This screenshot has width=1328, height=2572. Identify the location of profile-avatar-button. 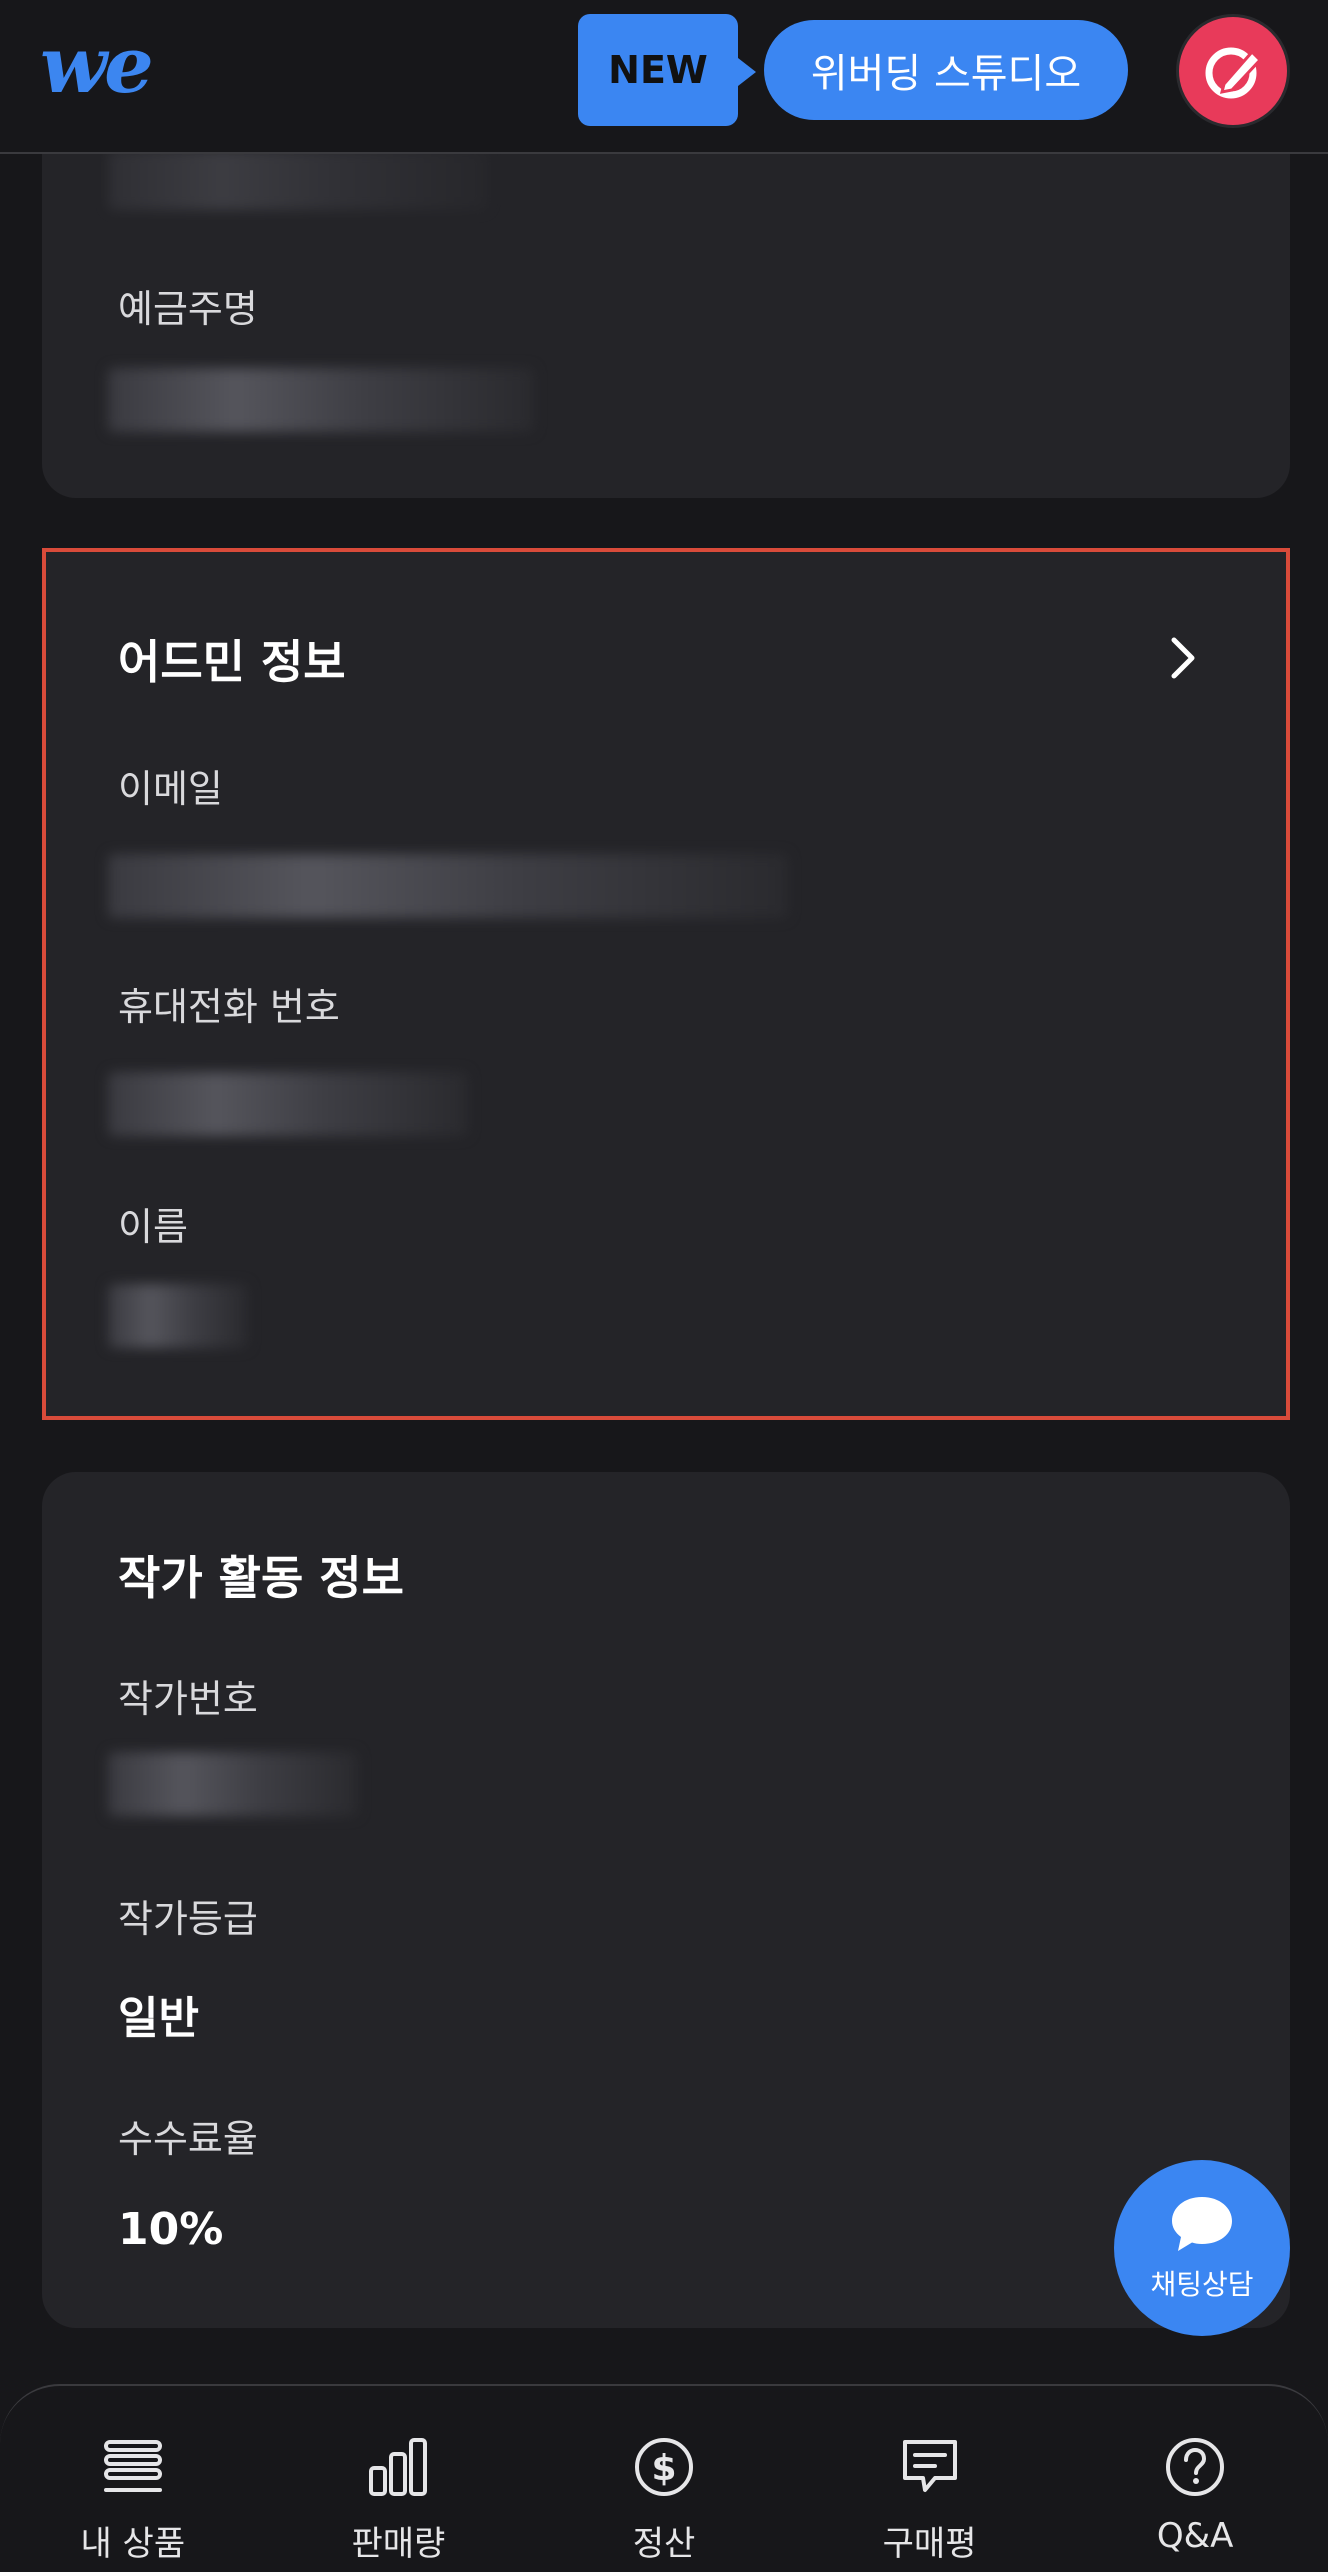
(1233, 71).